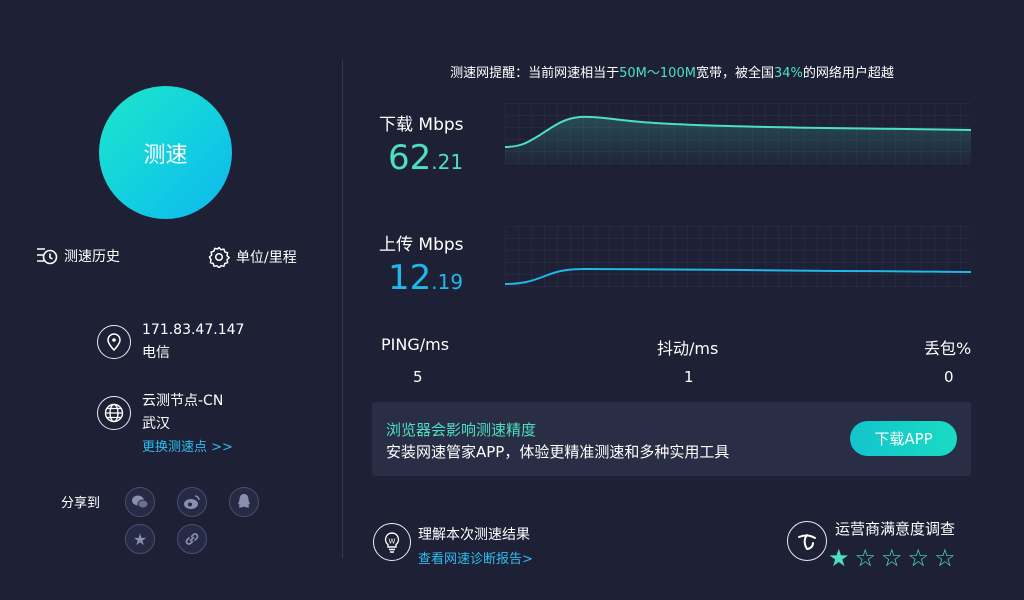 This screenshot has height=600, width=1024. Describe the element at coordinates (156, 353) in the screenshot. I see `isp-name: 电信` at that location.